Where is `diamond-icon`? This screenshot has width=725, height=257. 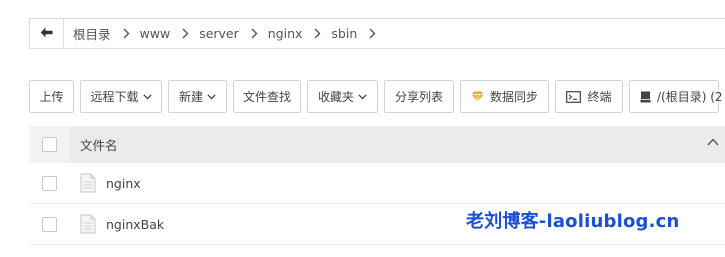
diamond-icon is located at coordinates (477, 96).